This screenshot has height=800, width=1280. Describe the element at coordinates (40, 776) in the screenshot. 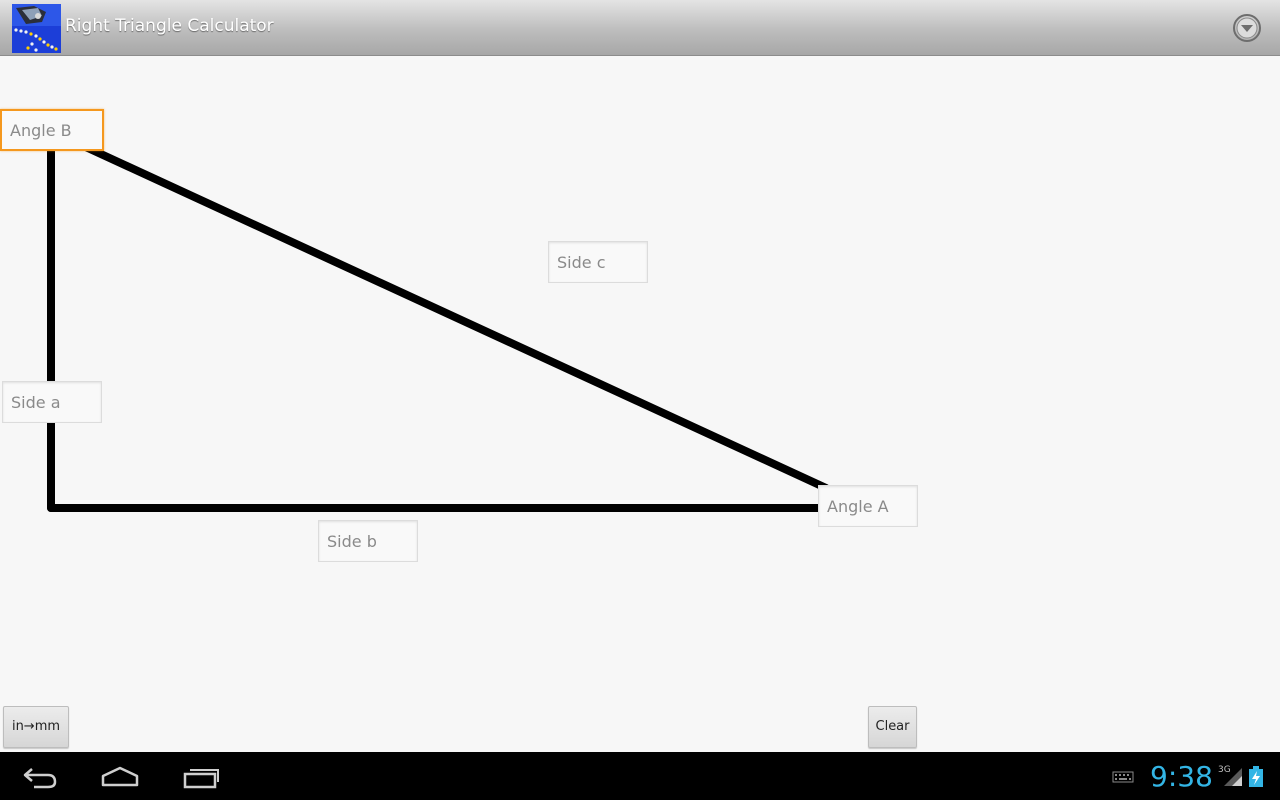

I see `back-icon` at that location.